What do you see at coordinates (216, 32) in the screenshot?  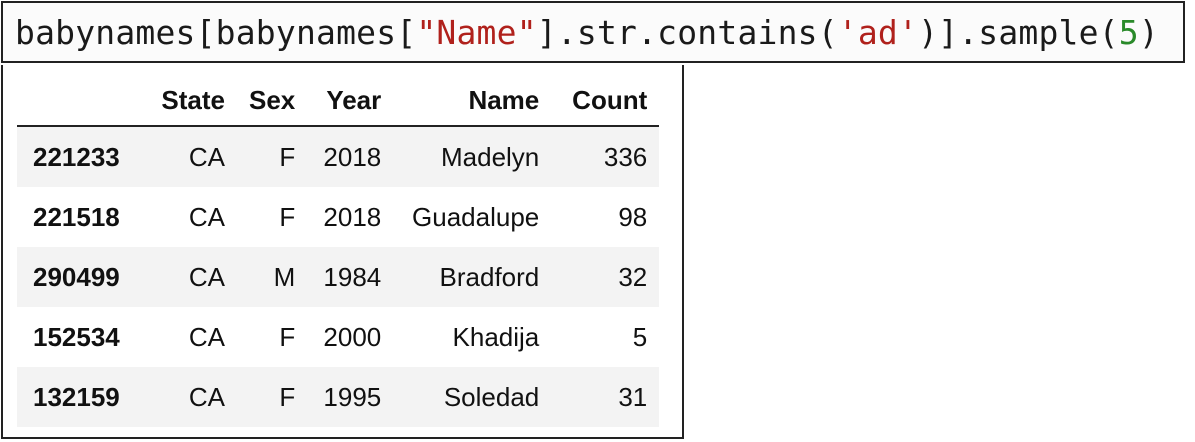 I see `code-token-text: babynames[babynames[` at bounding box center [216, 32].